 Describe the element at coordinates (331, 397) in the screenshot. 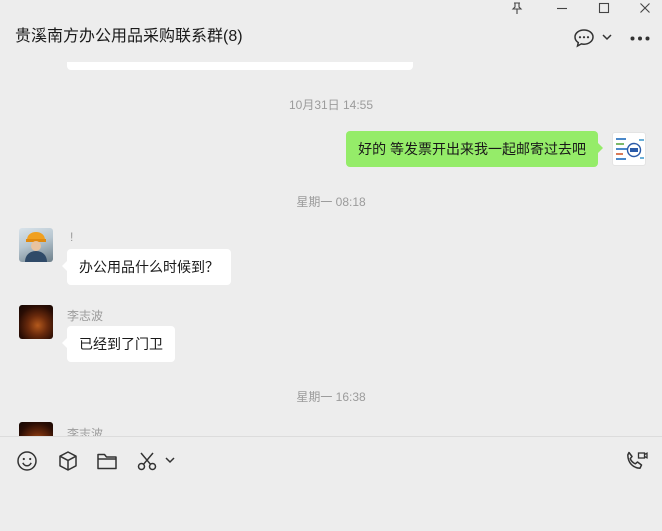

I see `timestamp: 星期一 16:38` at that location.